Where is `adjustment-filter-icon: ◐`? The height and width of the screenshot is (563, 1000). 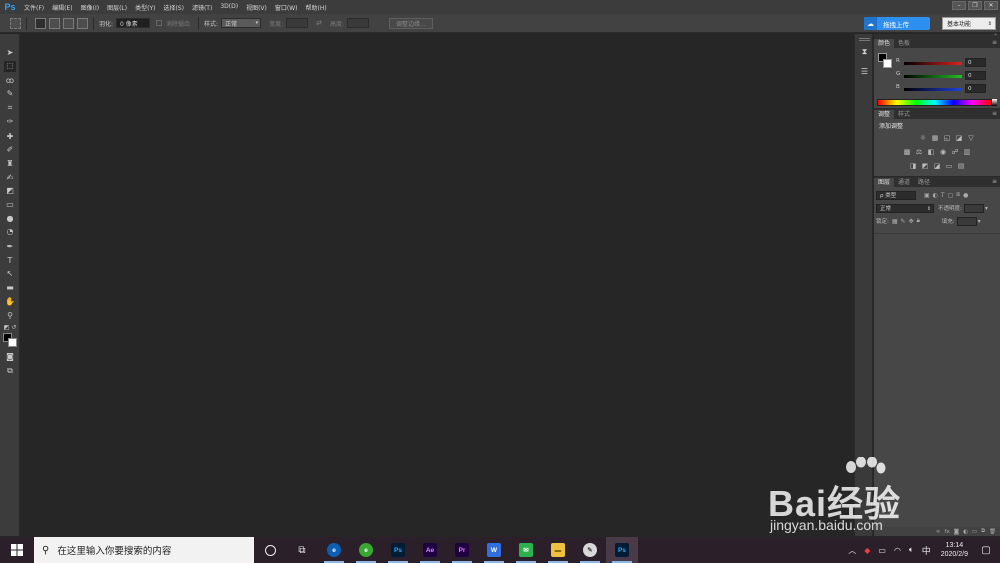
adjustment-filter-icon: ◐ is located at coordinates (935, 195).